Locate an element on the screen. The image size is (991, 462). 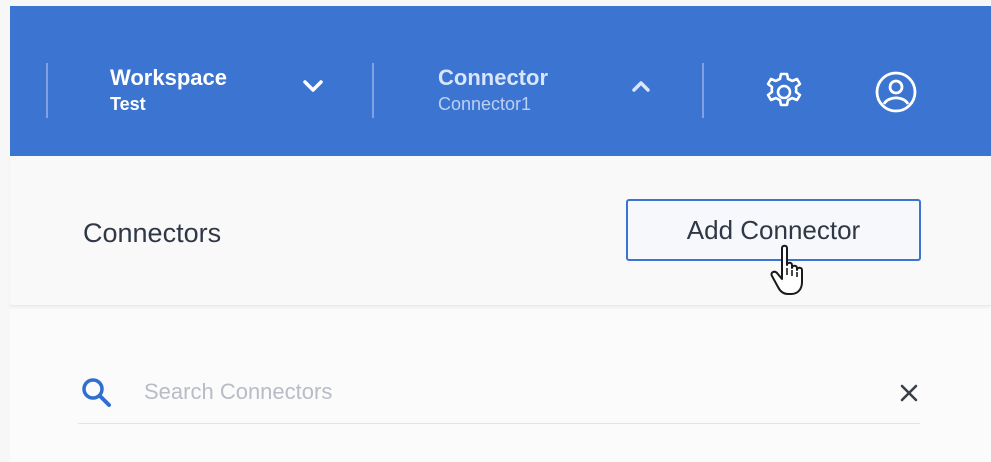
user-circle-icon is located at coordinates (896, 92).